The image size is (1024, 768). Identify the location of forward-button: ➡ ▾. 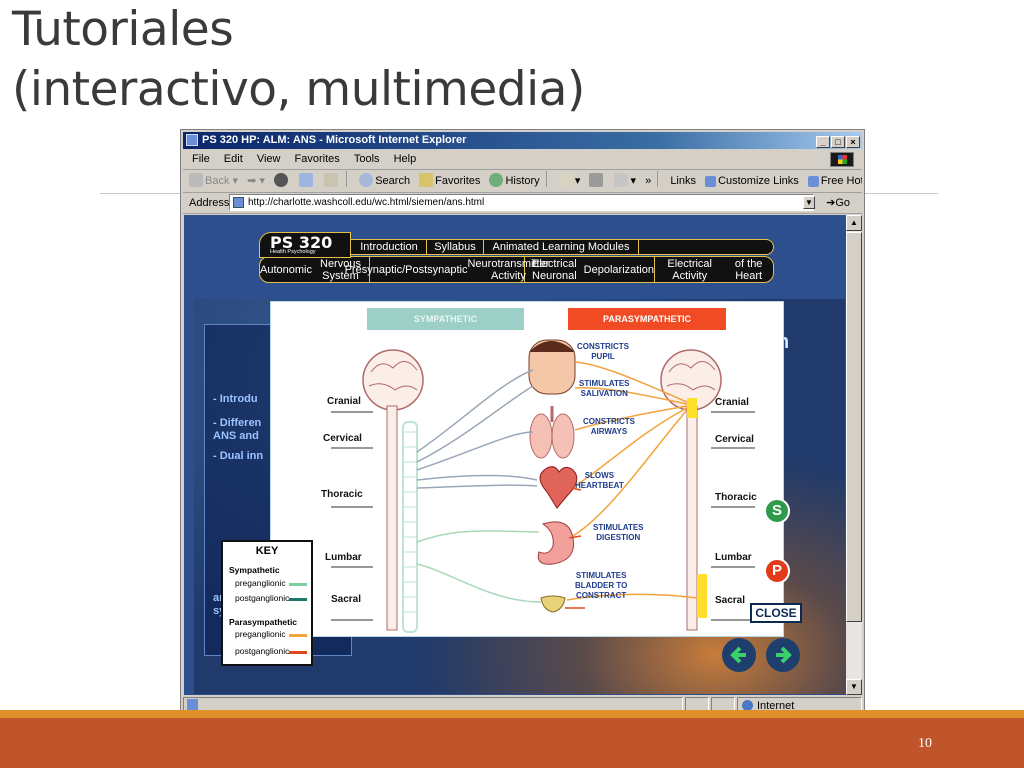
(256, 181).